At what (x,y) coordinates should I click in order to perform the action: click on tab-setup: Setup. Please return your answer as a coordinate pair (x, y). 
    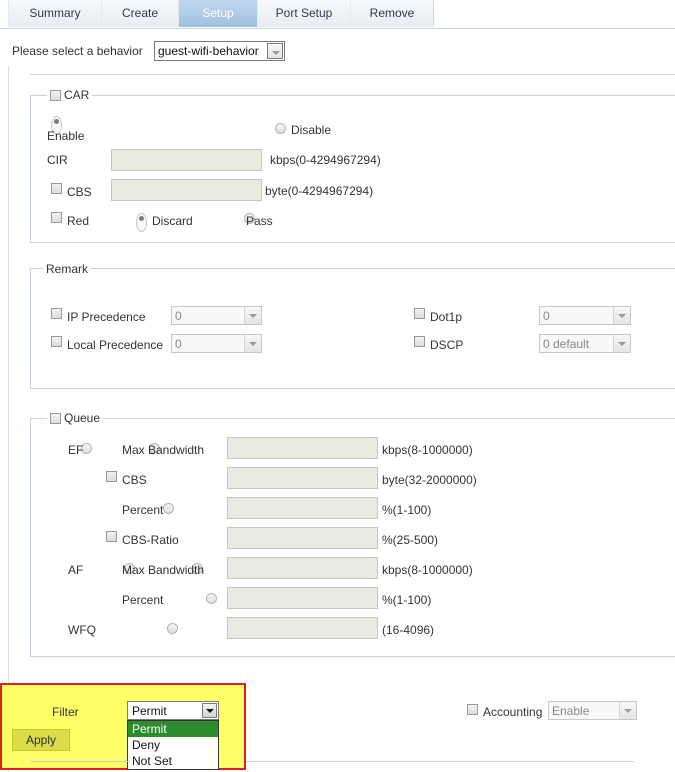
    Looking at the image, I should click on (218, 13).